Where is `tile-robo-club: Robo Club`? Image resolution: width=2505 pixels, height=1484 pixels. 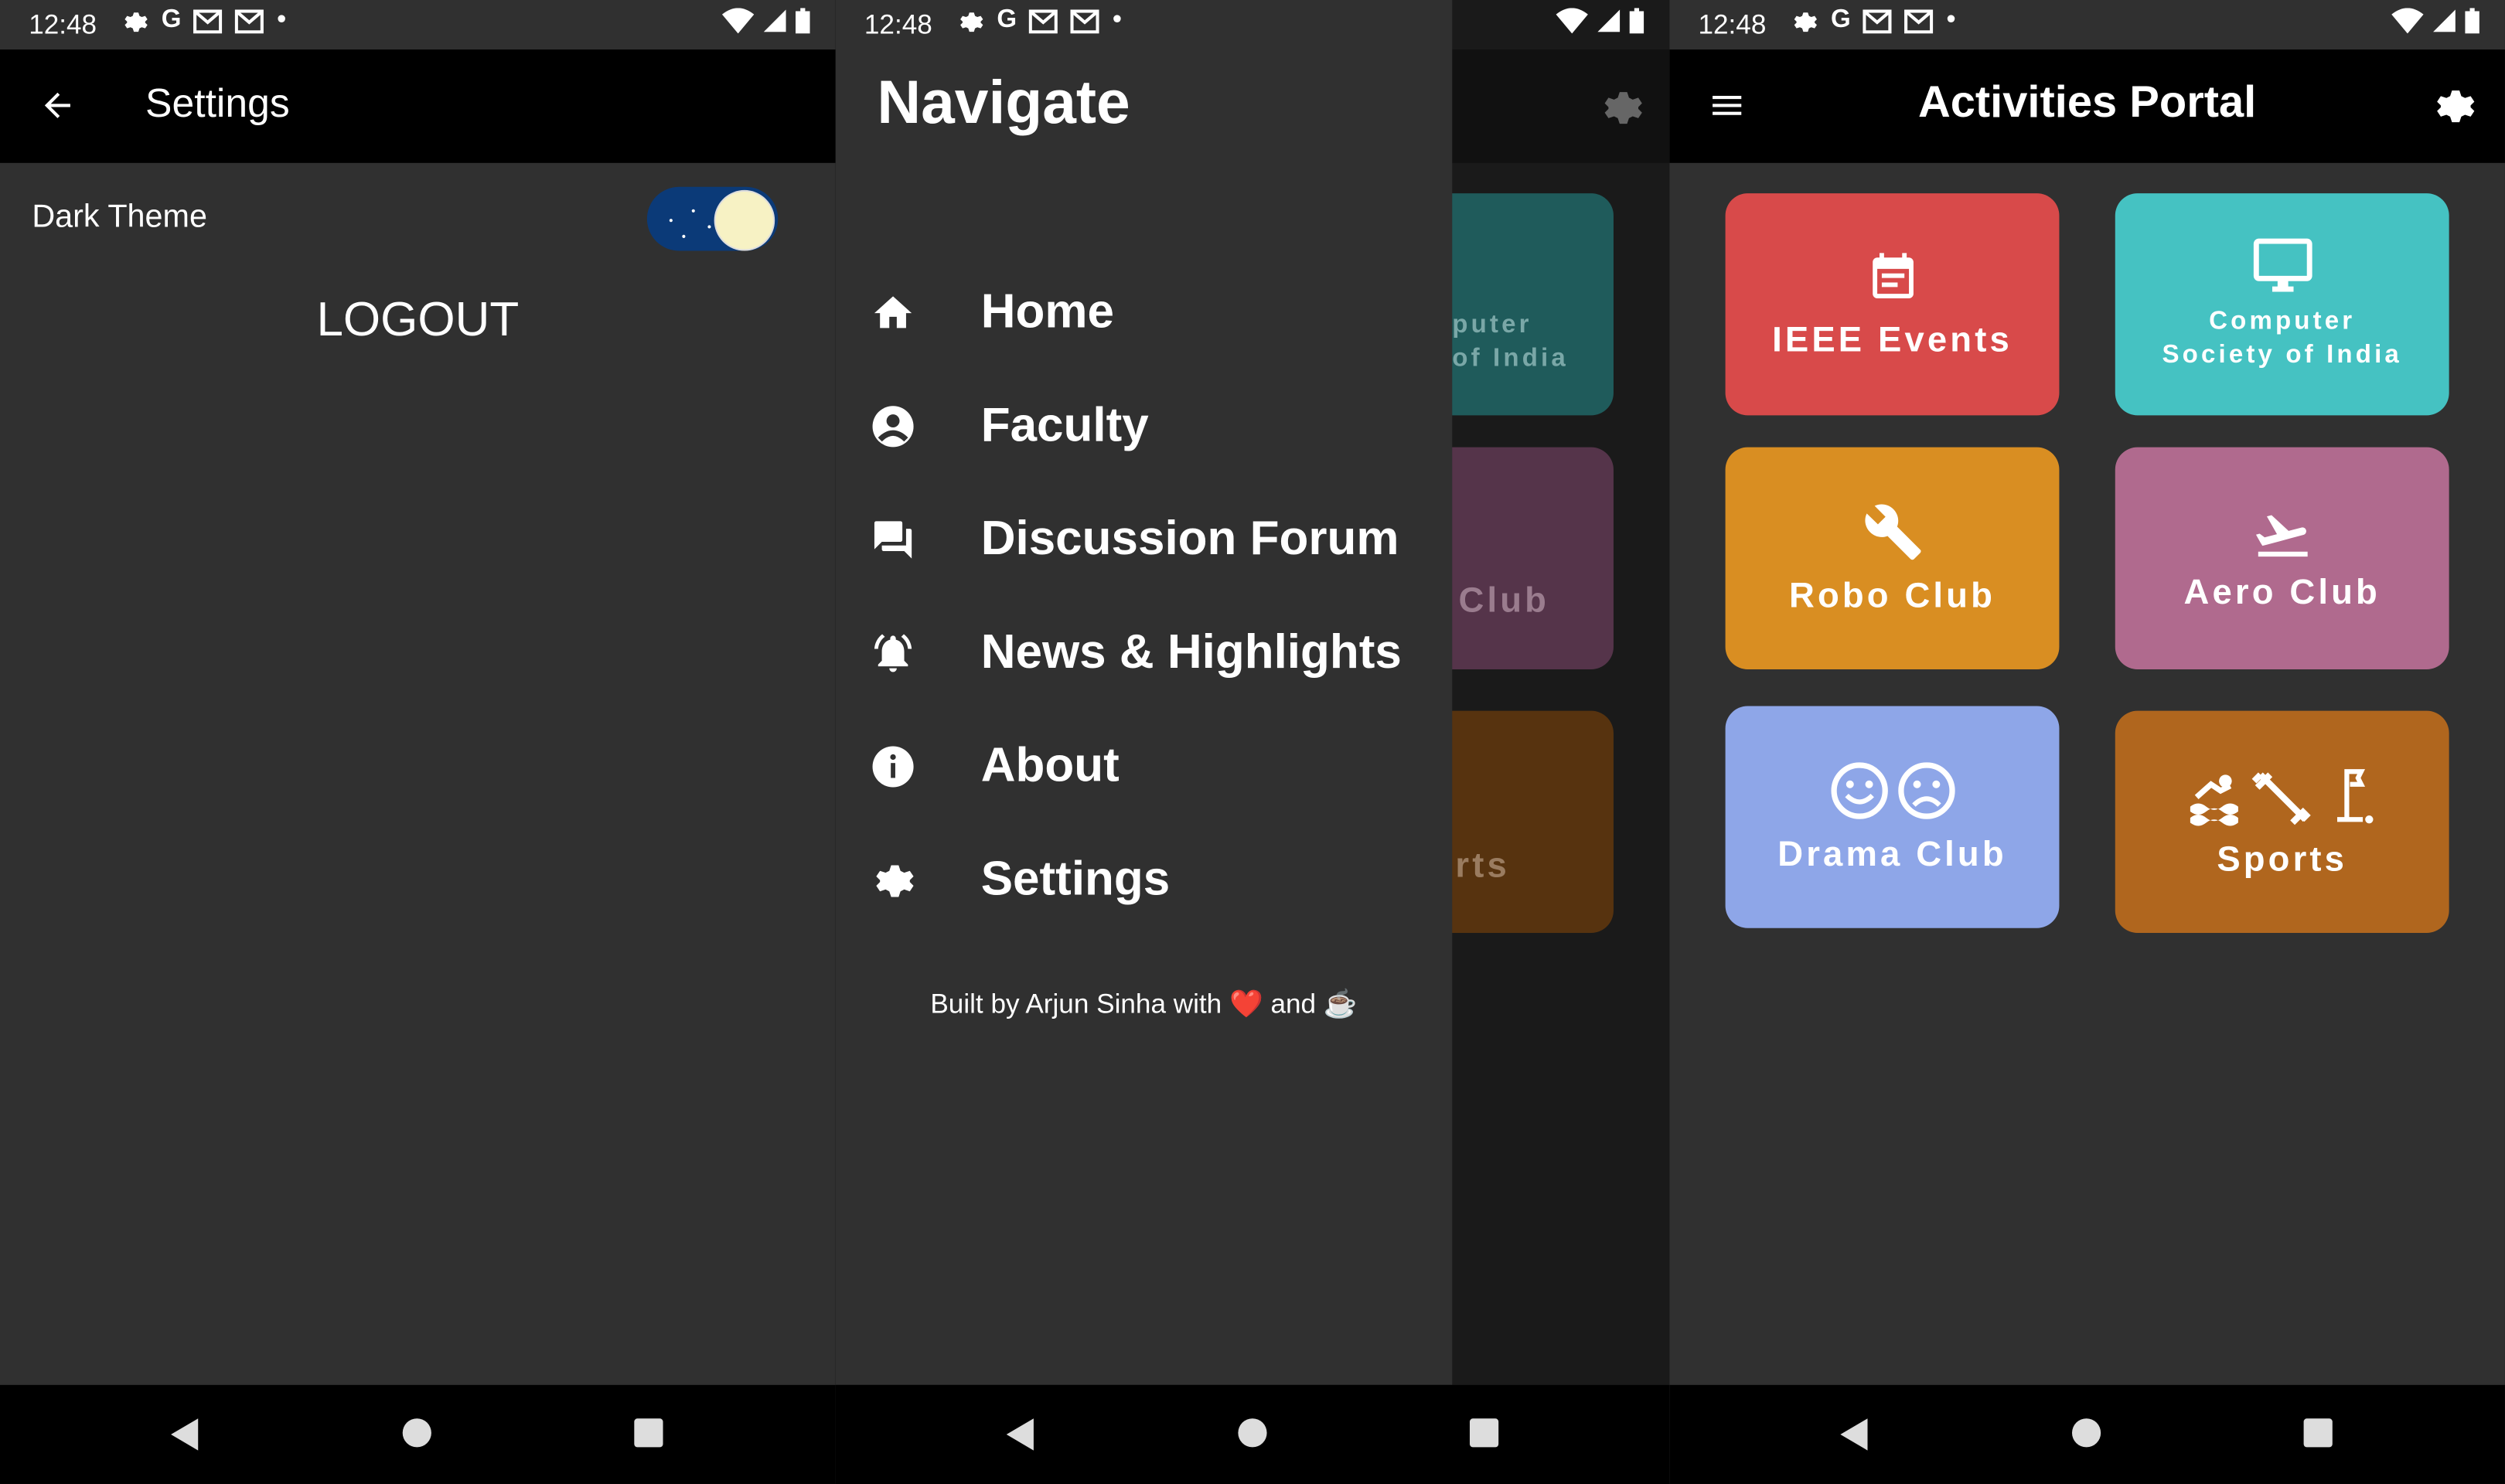 tile-robo-club: Robo Club is located at coordinates (1892, 558).